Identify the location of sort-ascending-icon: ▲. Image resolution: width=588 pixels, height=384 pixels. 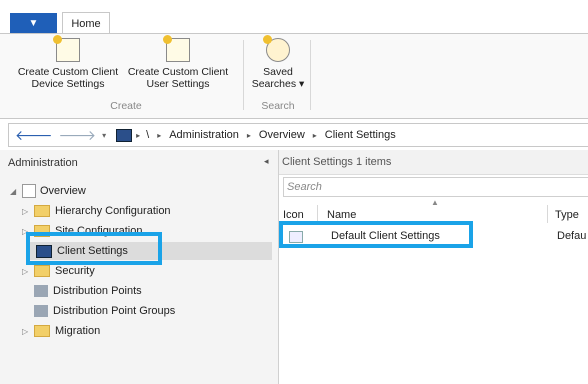
(435, 202).